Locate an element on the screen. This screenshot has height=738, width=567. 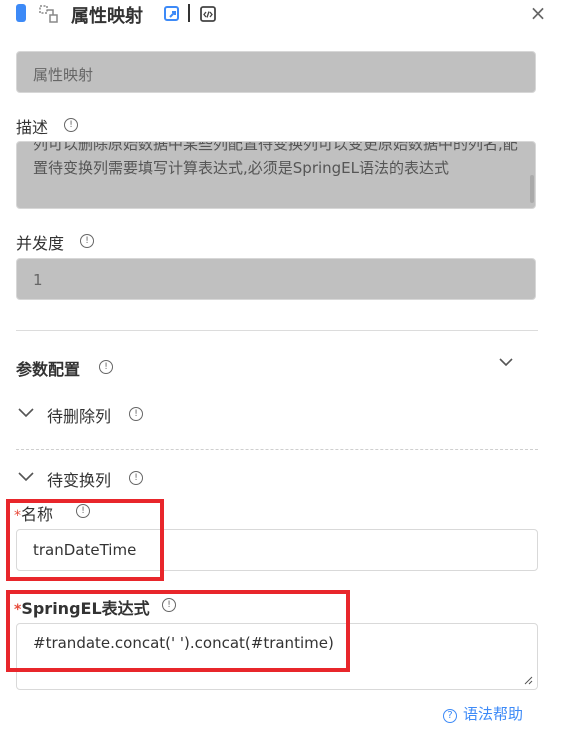
resize-handle-icon is located at coordinates (528, 680).